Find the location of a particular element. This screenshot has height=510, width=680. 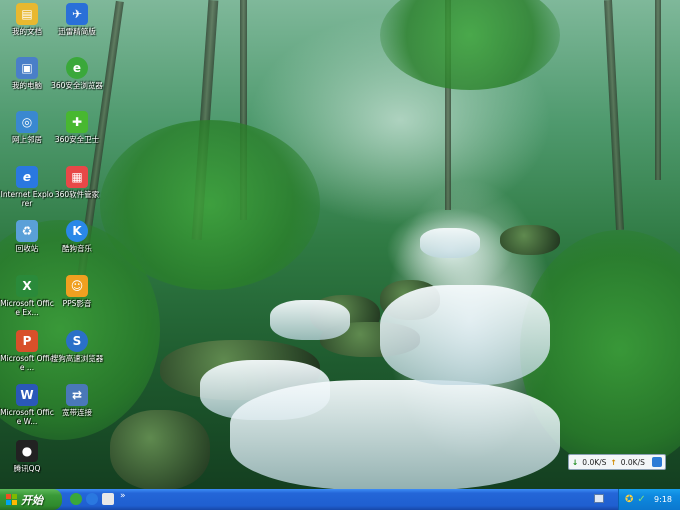

software-manager-icon: ▦ is located at coordinates (77, 177).